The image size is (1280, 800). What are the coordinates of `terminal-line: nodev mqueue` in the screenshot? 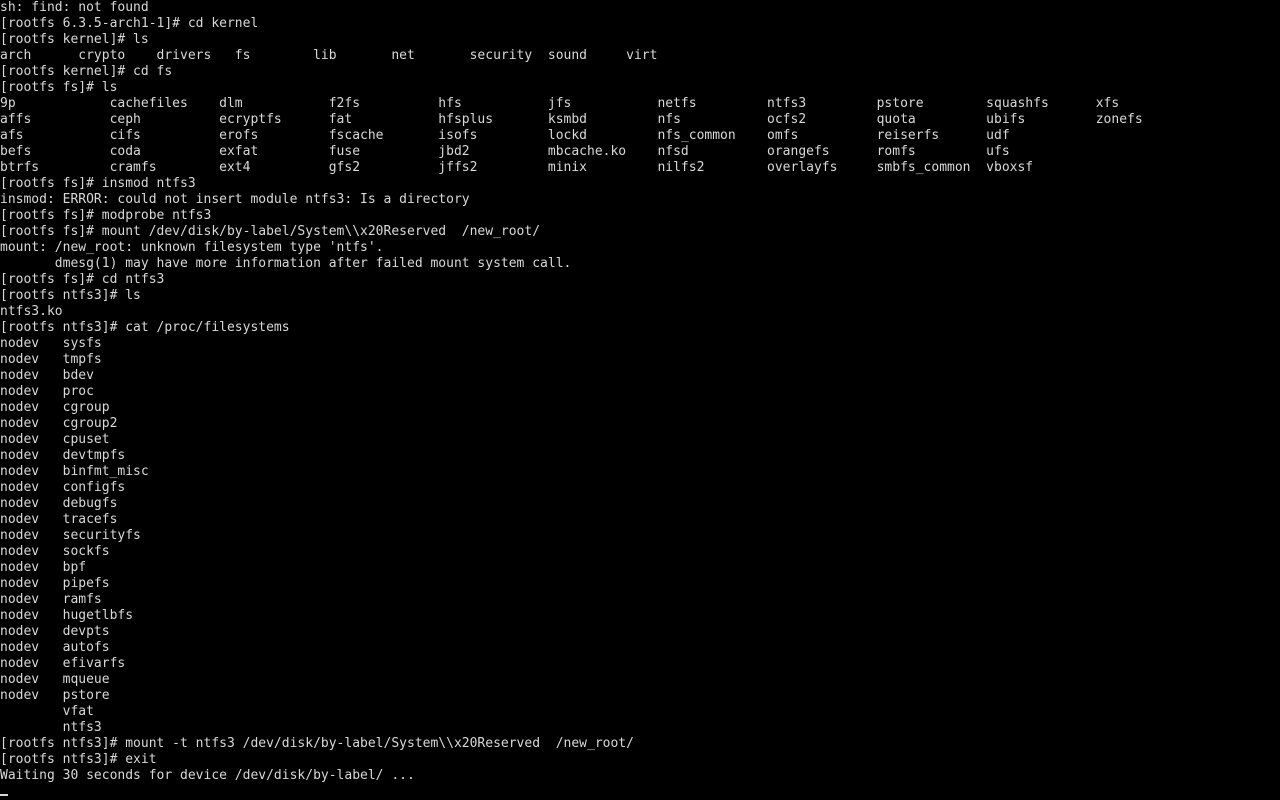 It's located at (55, 679).